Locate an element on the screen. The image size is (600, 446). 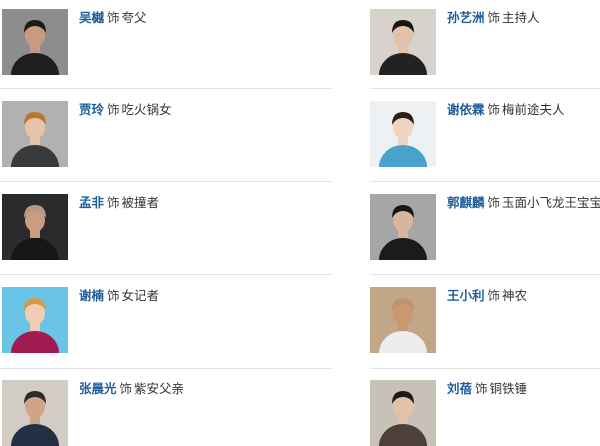
role-name: 神农 is located at coordinates (515, 295).